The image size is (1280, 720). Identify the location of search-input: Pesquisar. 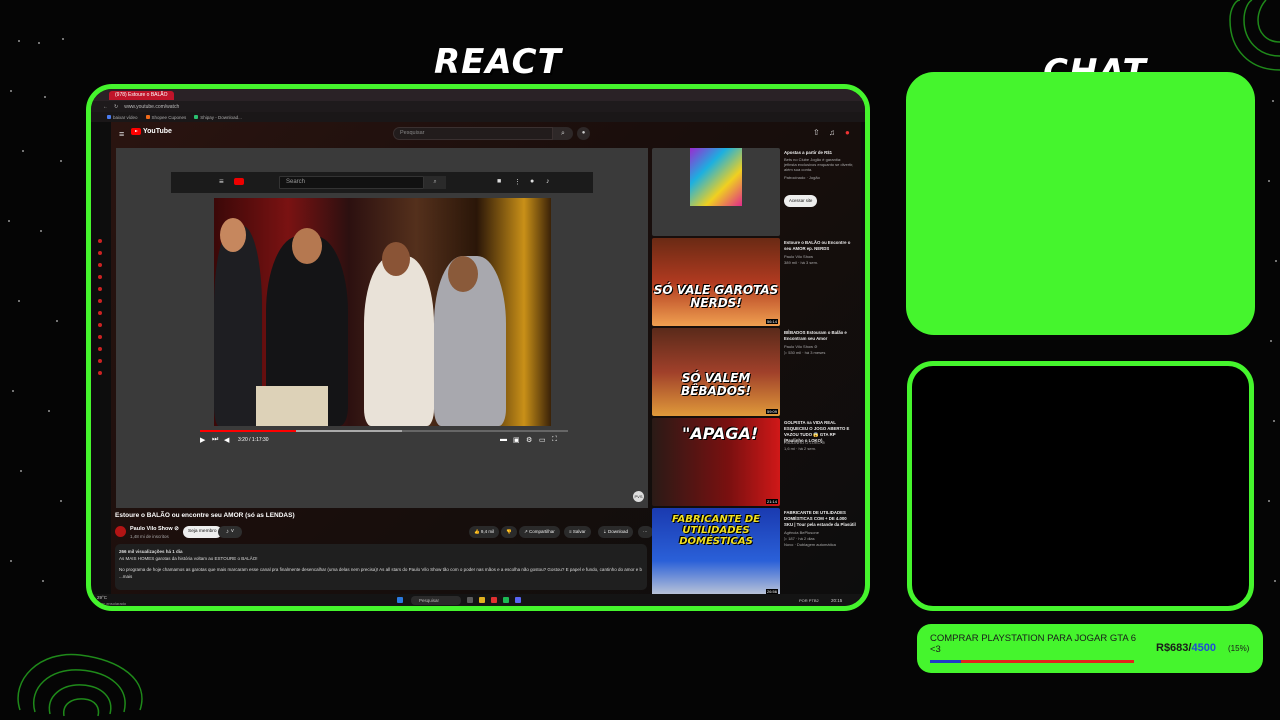
(473, 133).